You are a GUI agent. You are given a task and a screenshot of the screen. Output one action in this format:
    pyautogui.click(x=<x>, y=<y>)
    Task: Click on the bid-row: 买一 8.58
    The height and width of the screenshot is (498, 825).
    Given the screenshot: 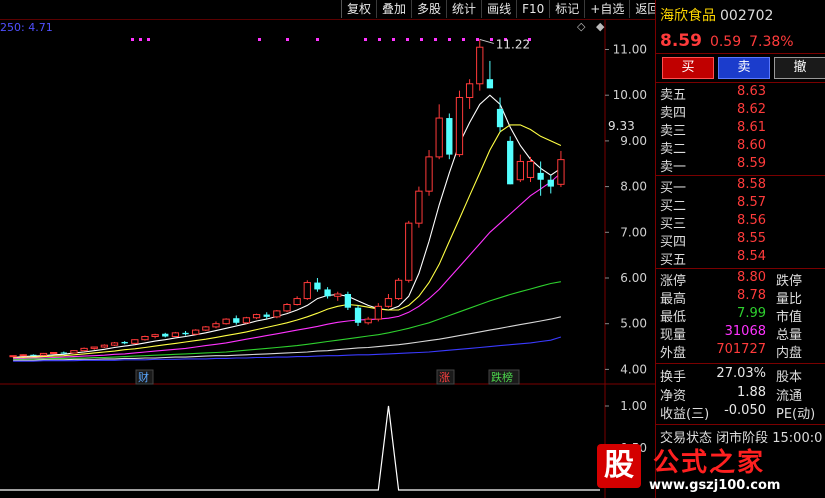 What is the action you would take?
    pyautogui.click(x=713, y=186)
    